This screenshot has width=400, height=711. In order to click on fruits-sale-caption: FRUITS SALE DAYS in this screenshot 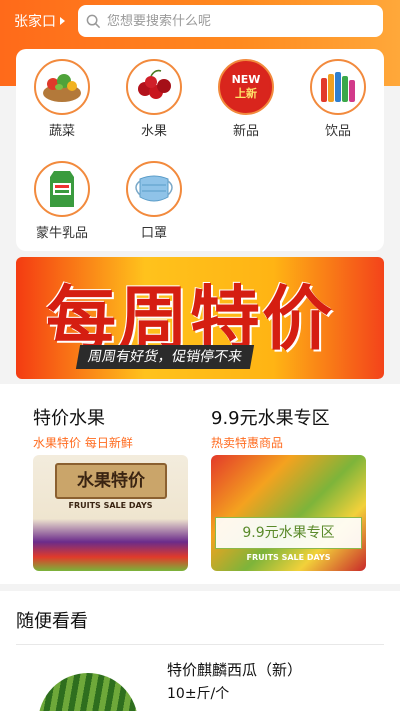, I will do `click(110, 505)`.